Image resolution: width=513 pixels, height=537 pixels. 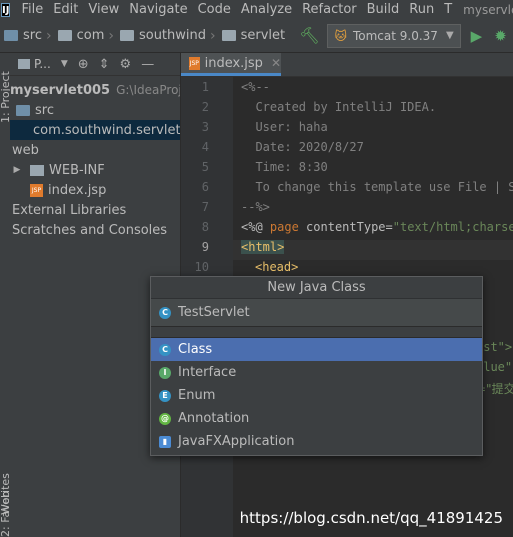 I want to click on left-tool-strip: 1: Project Web 2: Favorites, so click(x=6, y=295).